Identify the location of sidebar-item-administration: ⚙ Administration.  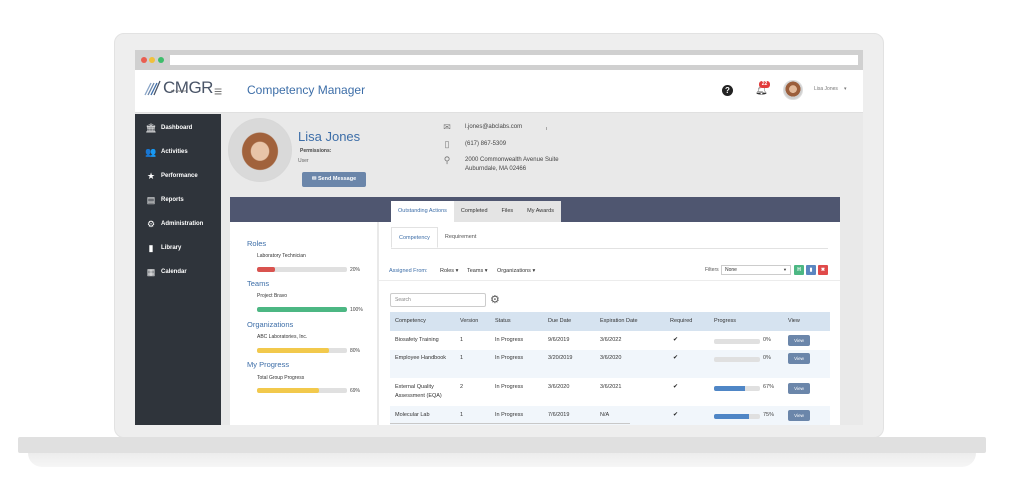
(178, 224).